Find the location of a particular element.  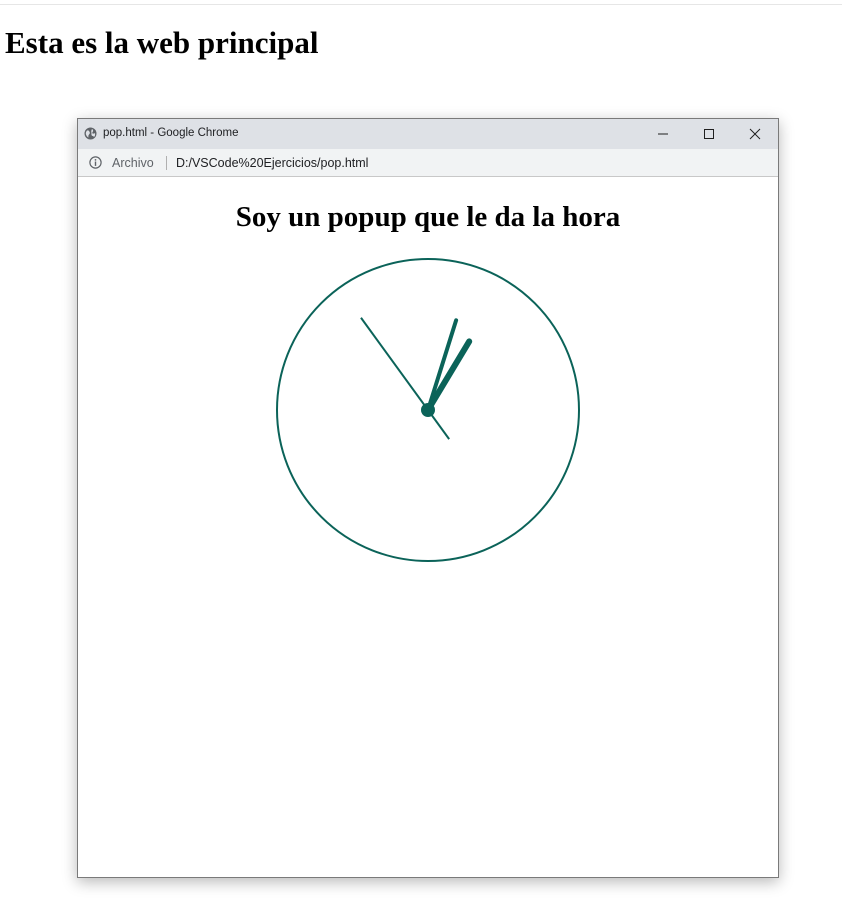

main-page-title: Esta es la web principal is located at coordinates (162, 42).